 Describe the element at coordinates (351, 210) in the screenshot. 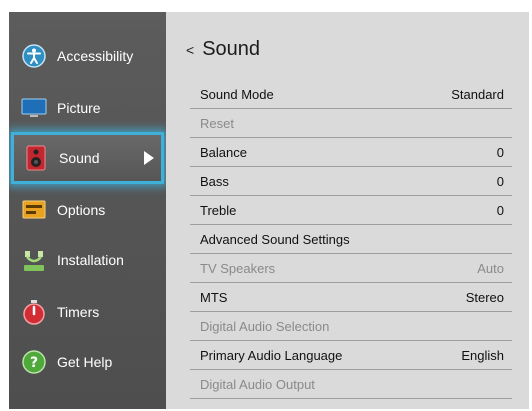

I see `menu-row-treble: Treble 0` at that location.